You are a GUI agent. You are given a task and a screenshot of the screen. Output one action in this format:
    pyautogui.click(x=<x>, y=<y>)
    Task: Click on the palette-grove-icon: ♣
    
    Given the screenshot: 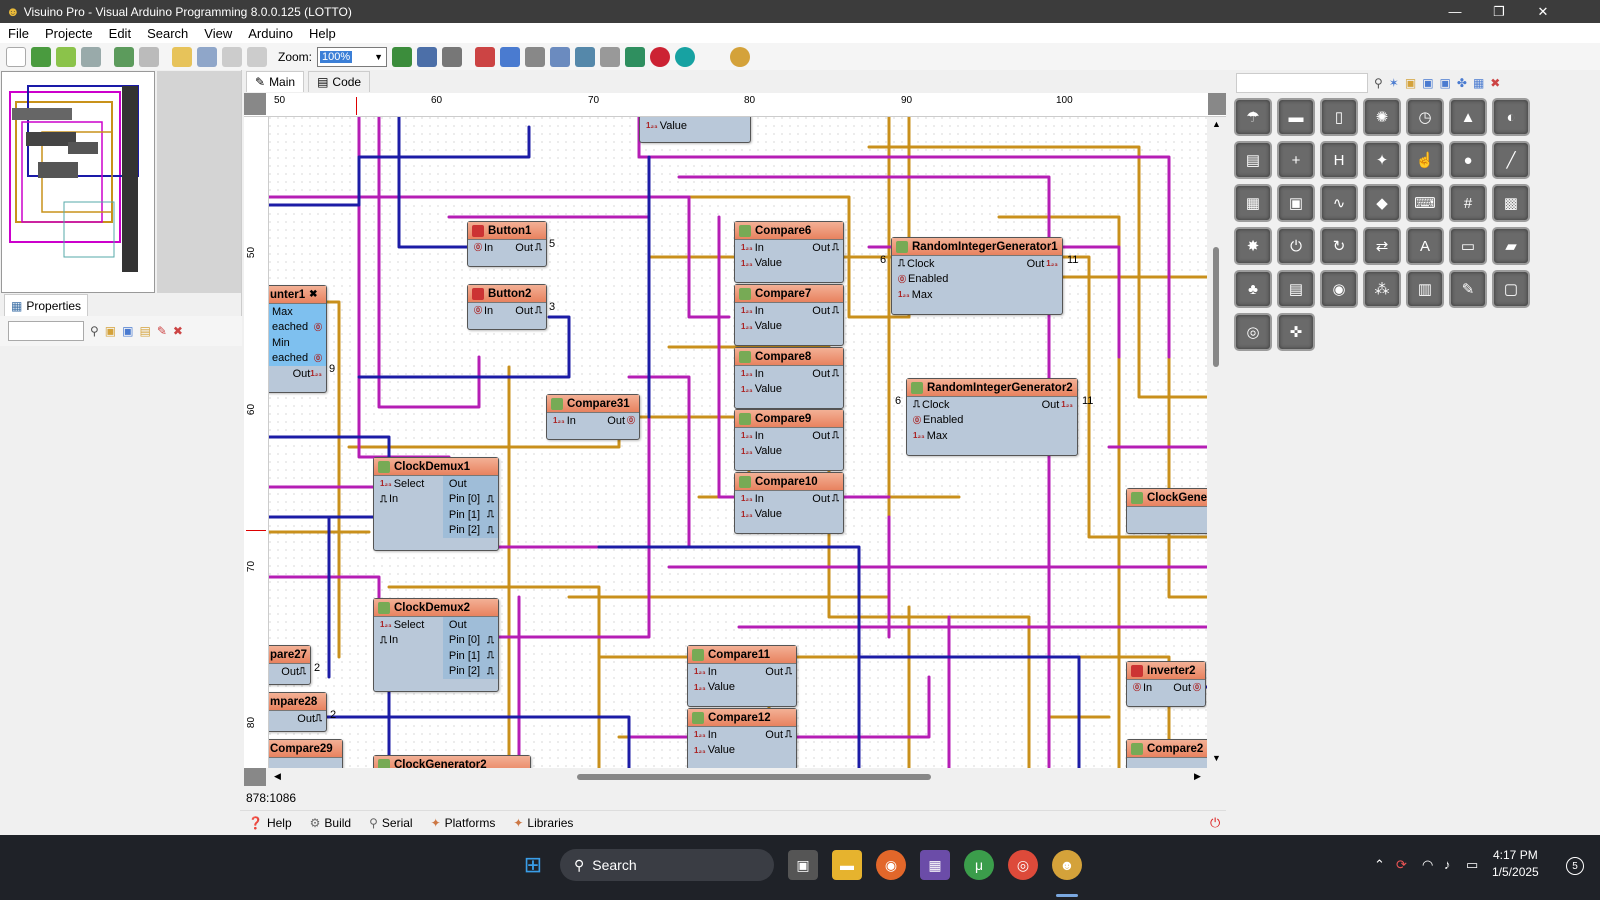 What is the action you would take?
    pyautogui.click(x=1253, y=289)
    